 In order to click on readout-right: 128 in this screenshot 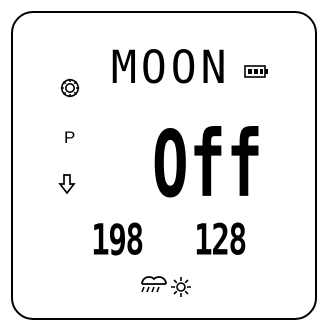, I will do `click(220, 240)`.